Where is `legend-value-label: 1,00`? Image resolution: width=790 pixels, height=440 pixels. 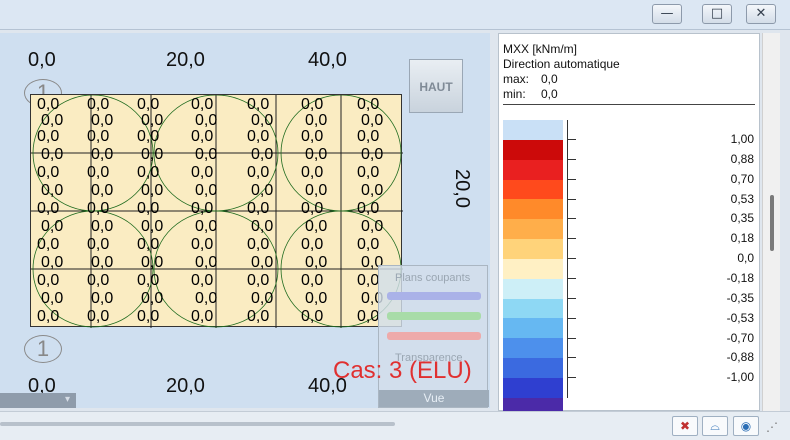 legend-value-label: 1,00 is located at coordinates (742, 139).